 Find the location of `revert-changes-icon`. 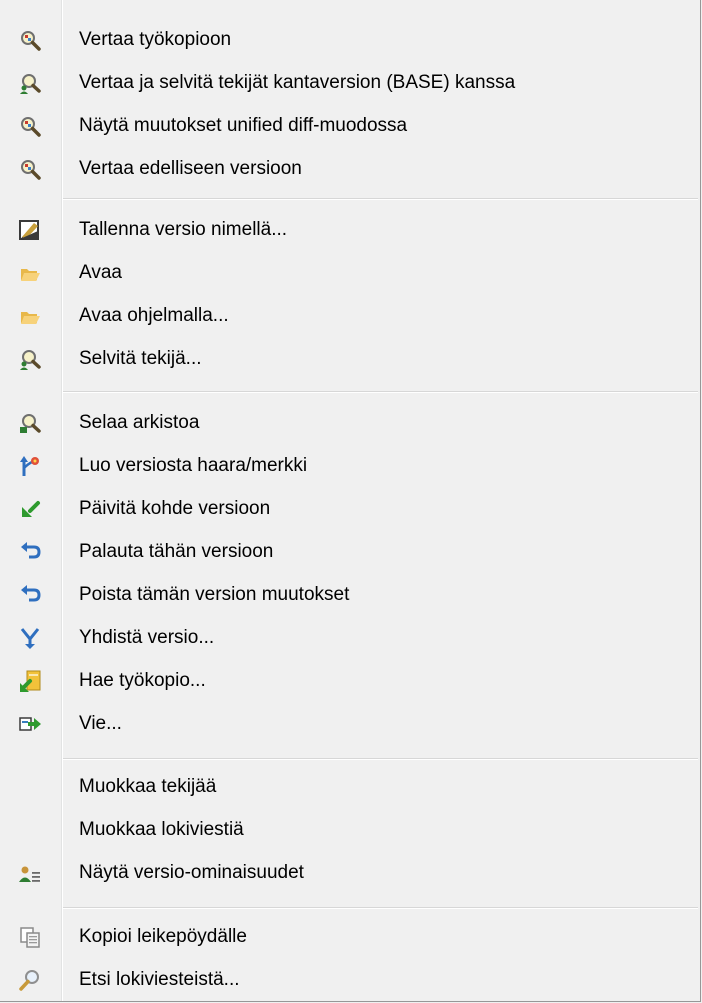

revert-changes-icon is located at coordinates (30, 595).